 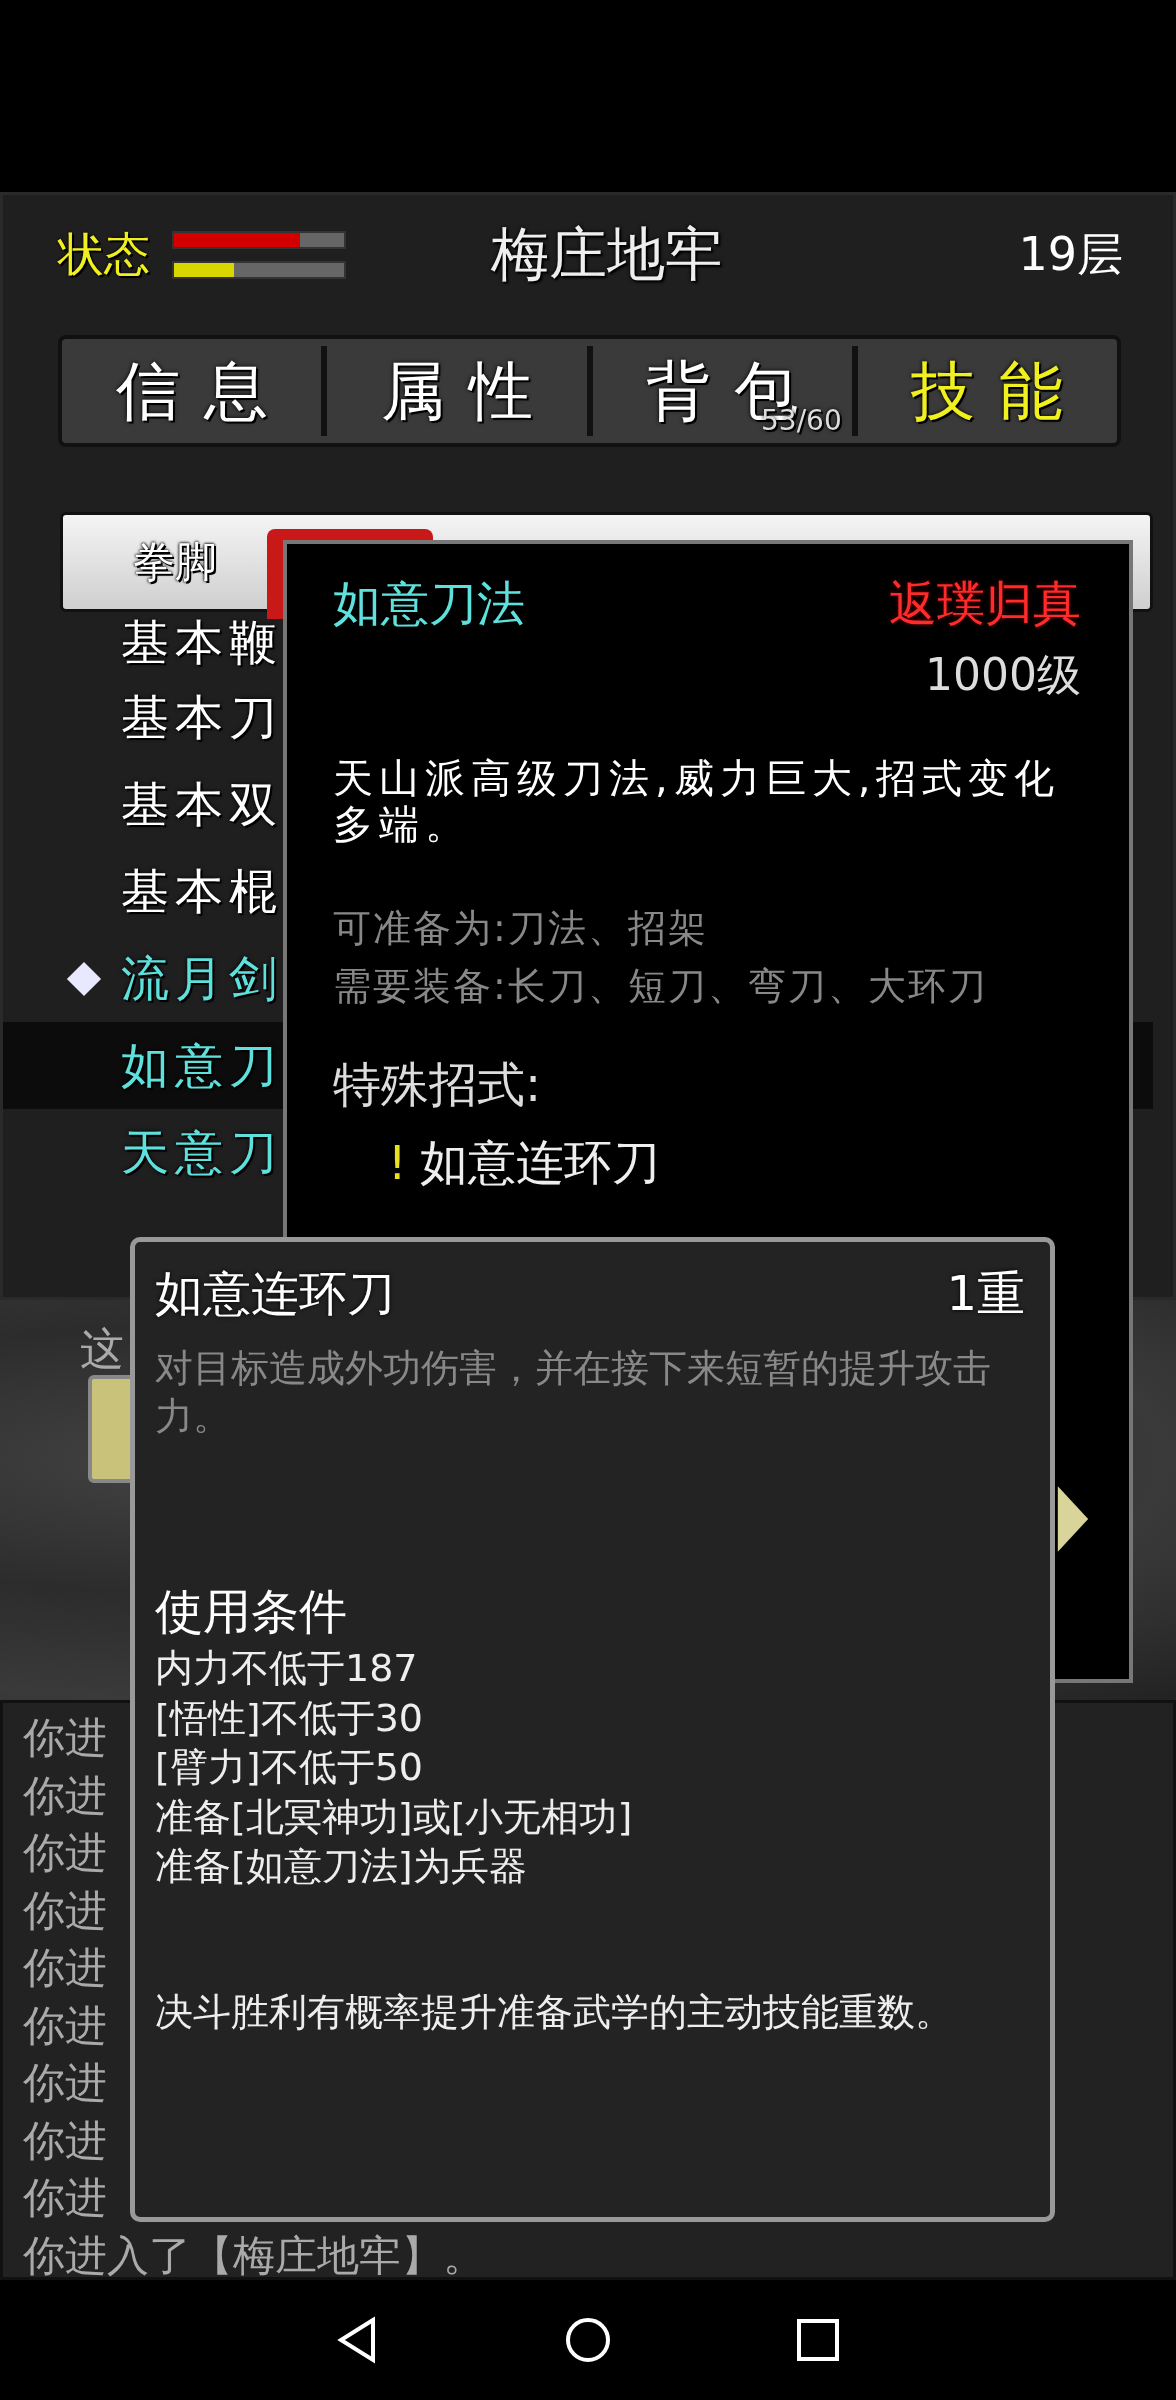 What do you see at coordinates (661, 986) in the screenshot?
I see `skill-info: 需要装备:长刀、短刀、弯刀、大环刀` at bounding box center [661, 986].